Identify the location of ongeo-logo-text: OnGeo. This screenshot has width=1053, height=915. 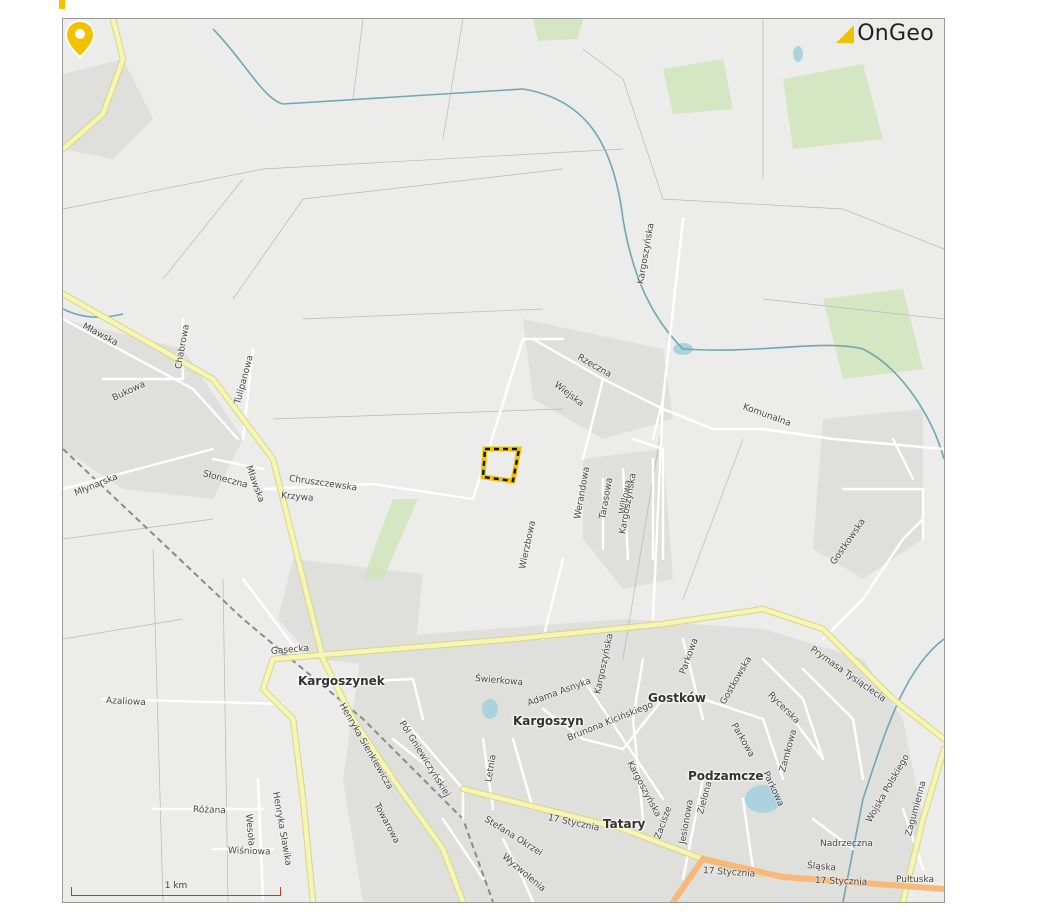
(895, 33).